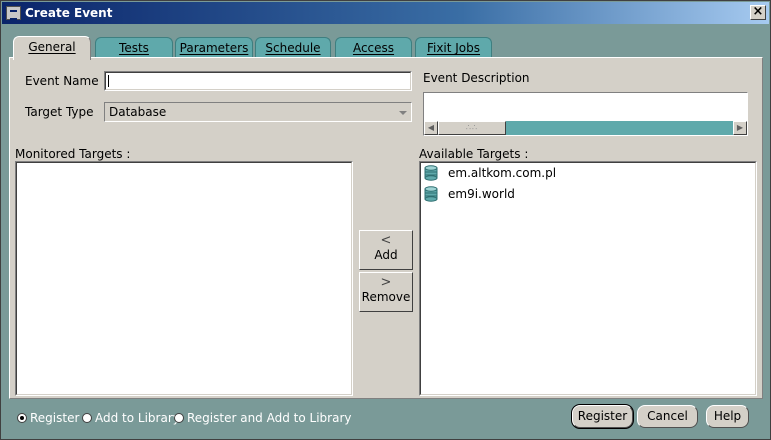 This screenshot has height=440, width=771. I want to click on chevron-left-icon: <, so click(386, 240).